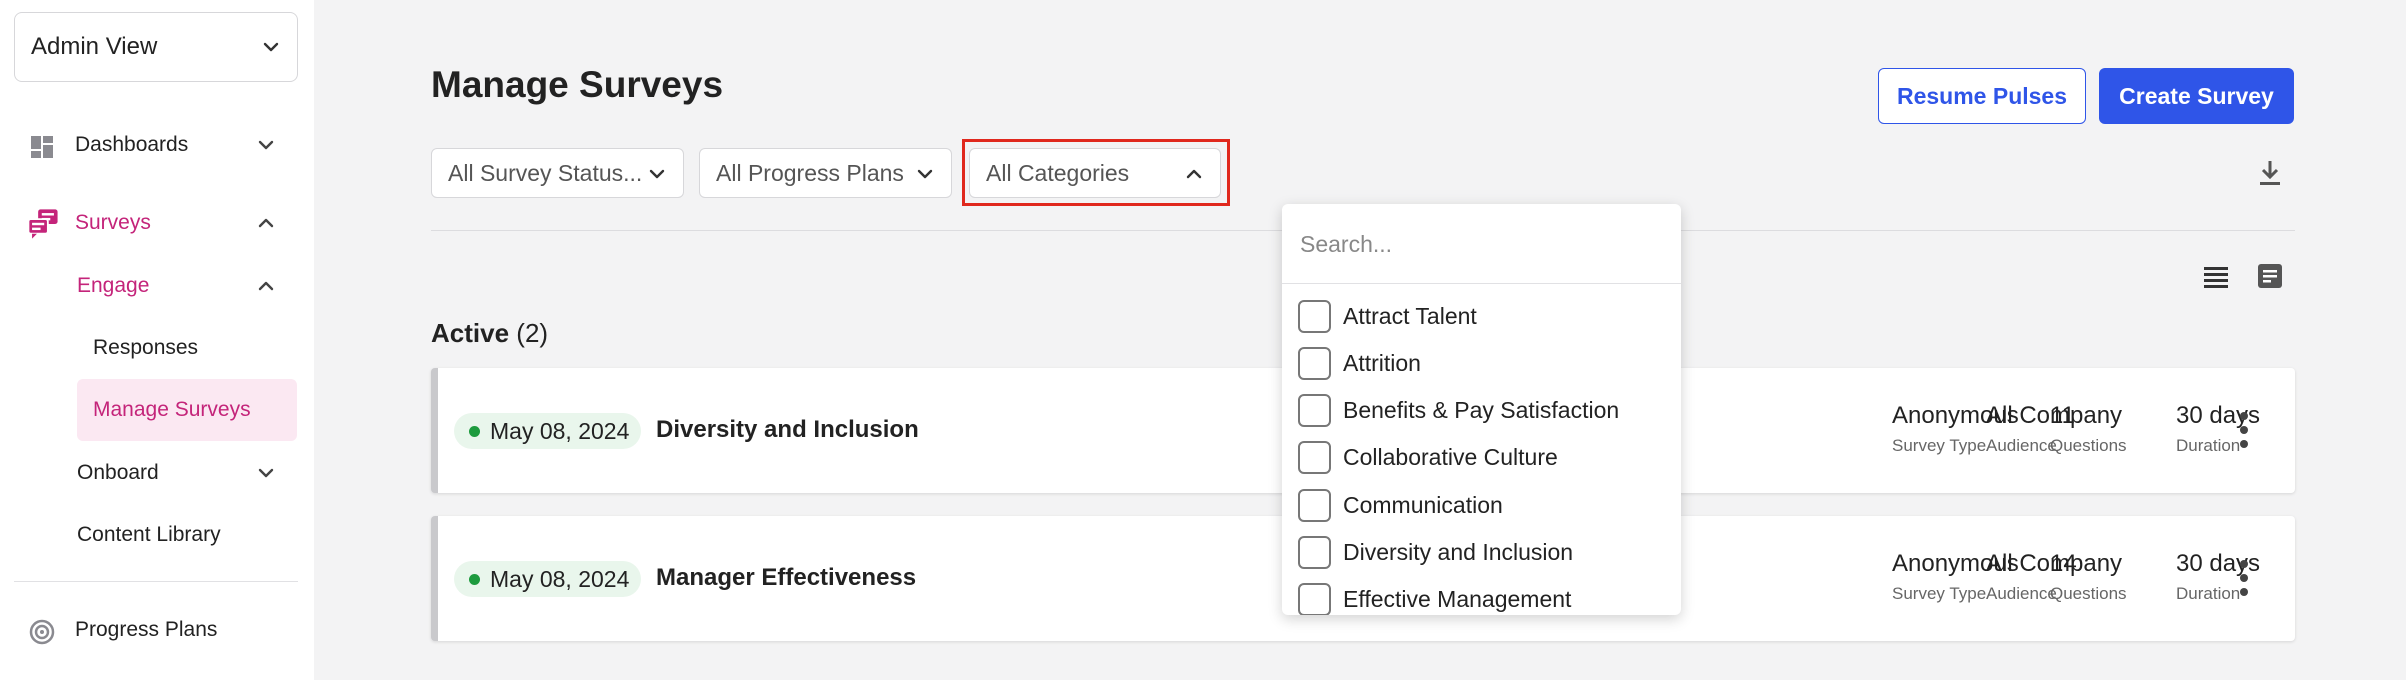 The height and width of the screenshot is (680, 2406). What do you see at coordinates (2196, 96) in the screenshot?
I see `create-survey-button: Create Survey` at bounding box center [2196, 96].